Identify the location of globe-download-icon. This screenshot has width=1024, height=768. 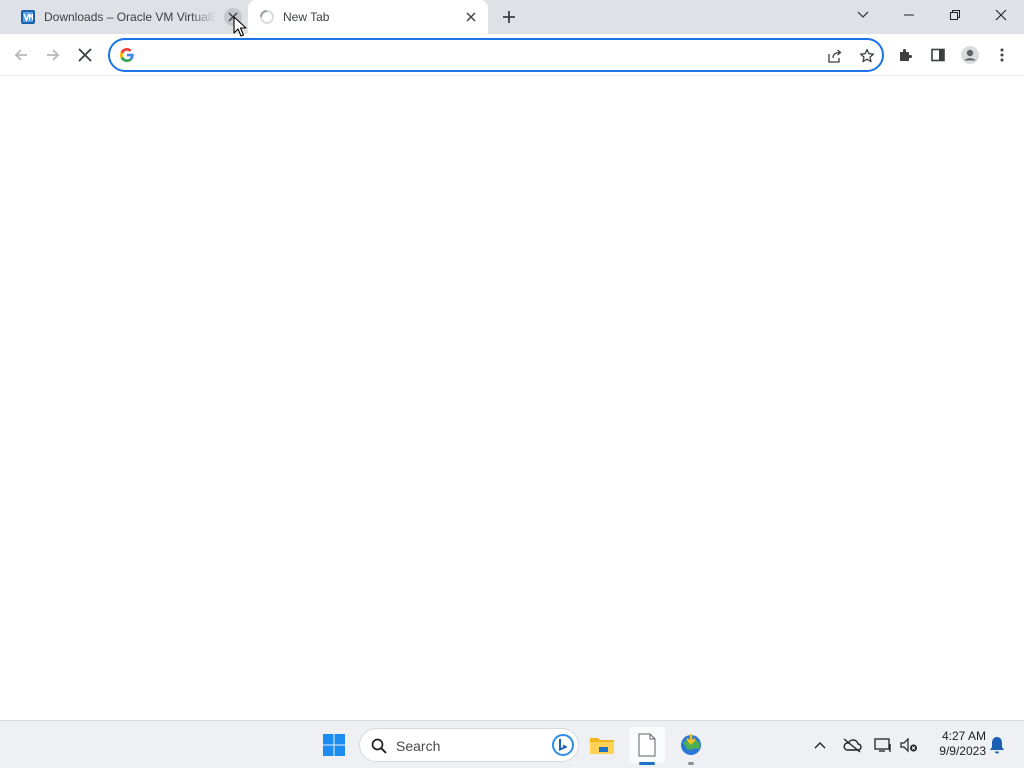
(691, 744).